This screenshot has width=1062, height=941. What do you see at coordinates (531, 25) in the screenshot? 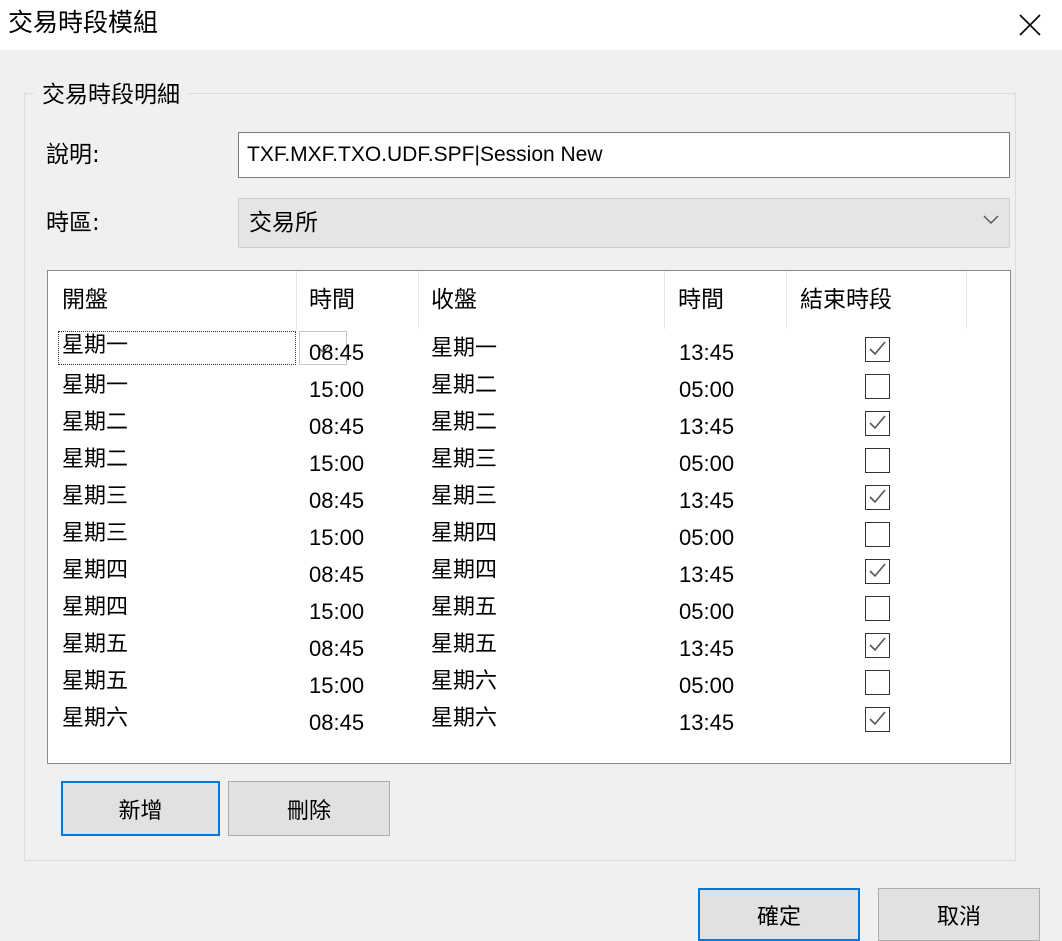
I see `title-bar: 交易時段模組` at bounding box center [531, 25].